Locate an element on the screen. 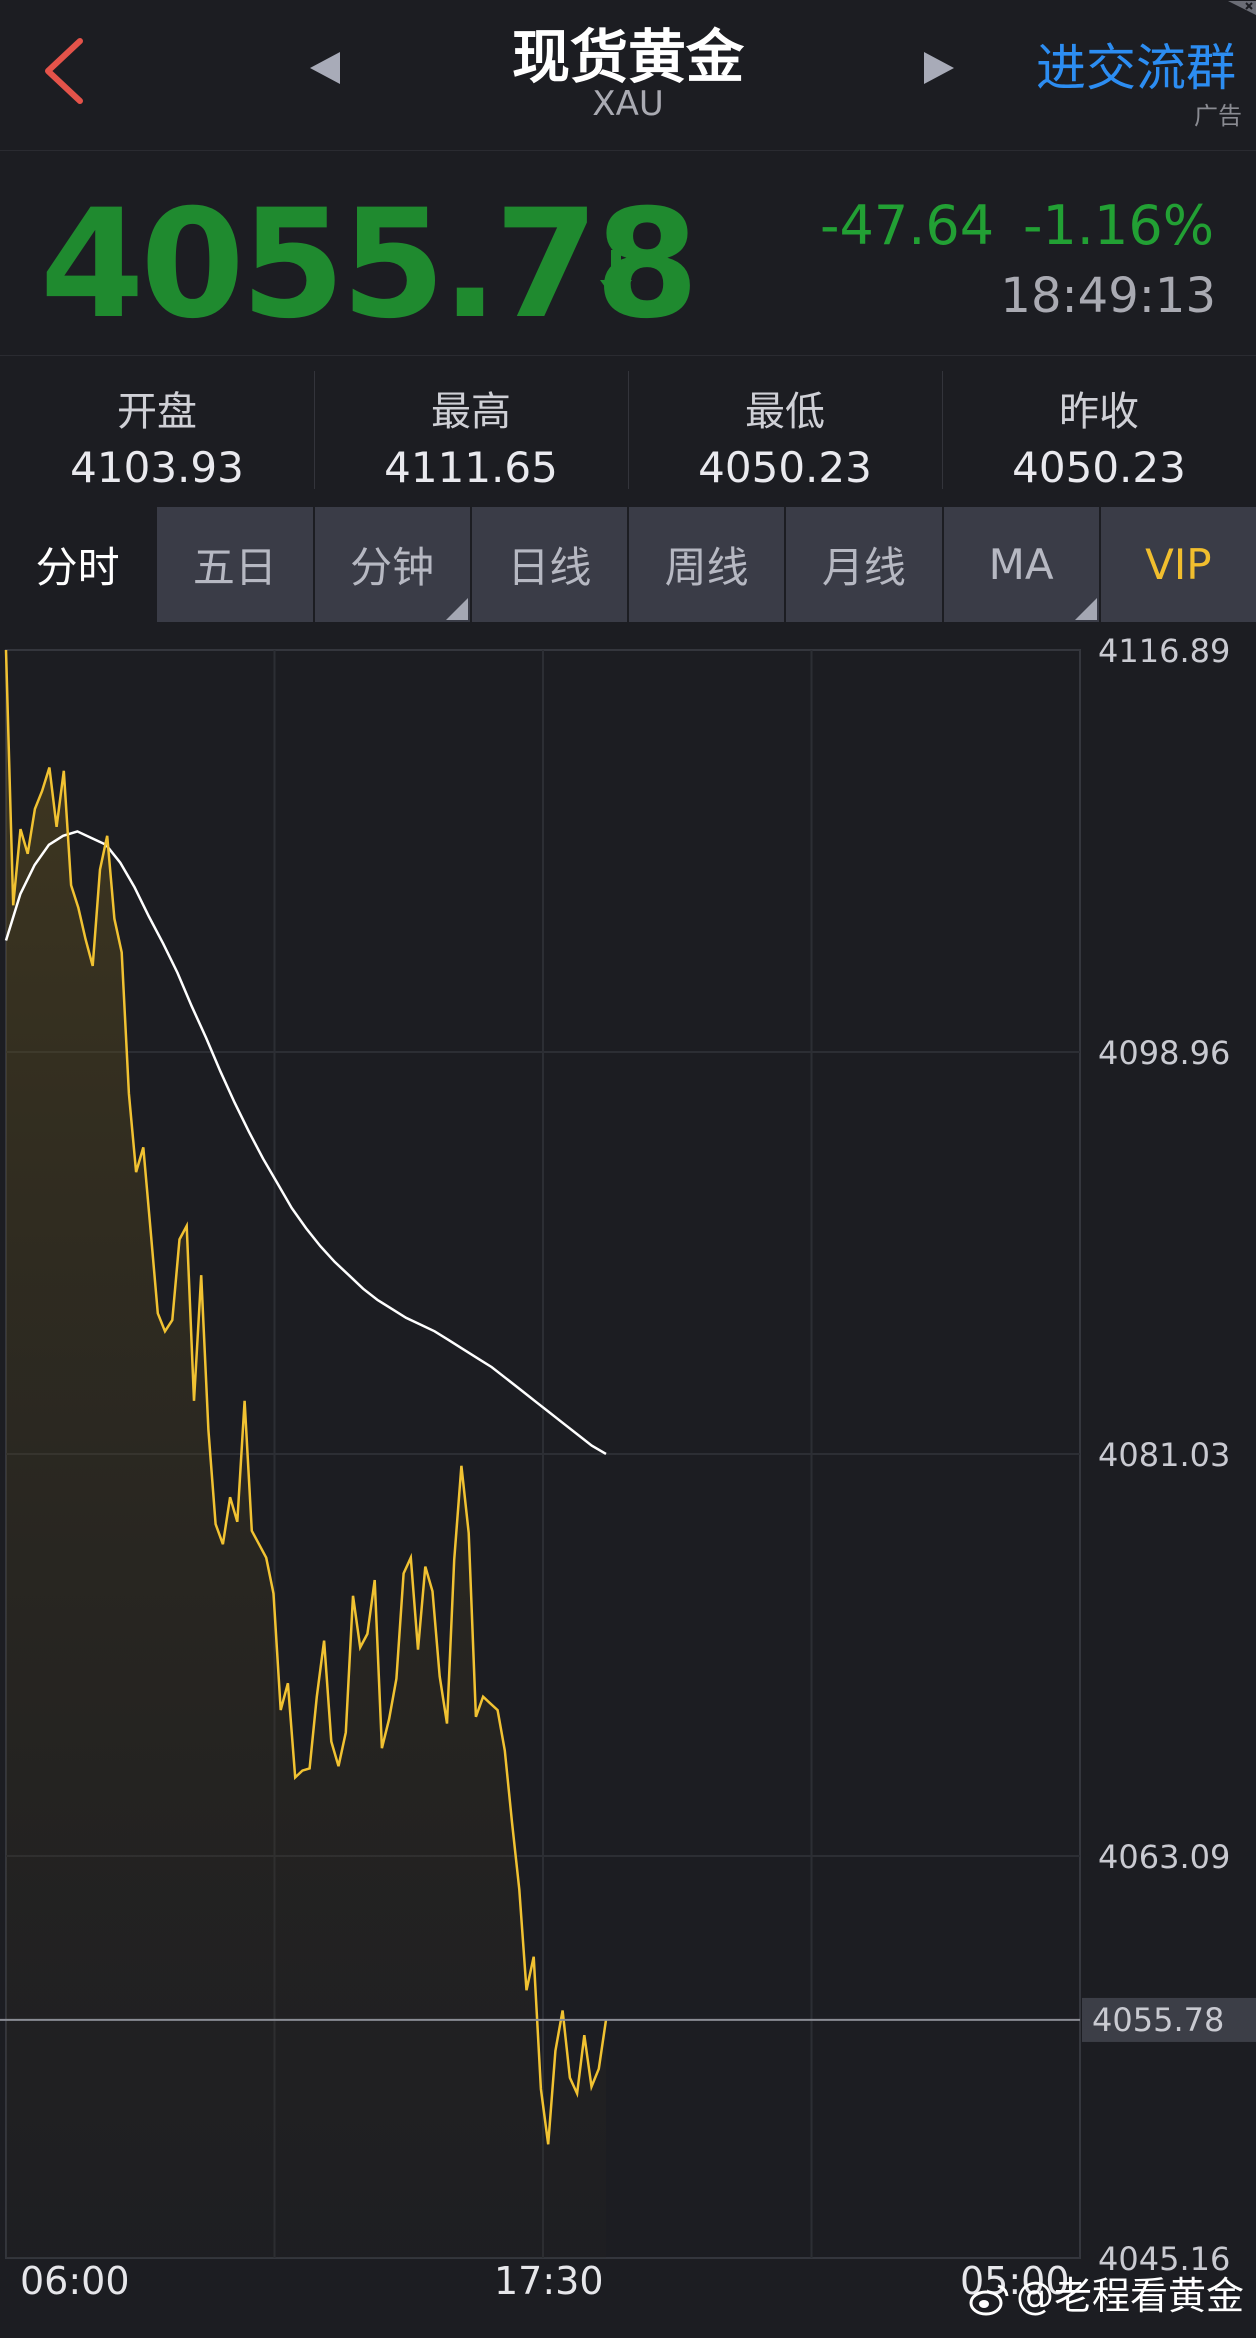 The width and height of the screenshot is (1256, 2338). arrow-down-icon is located at coordinates (616, 276).